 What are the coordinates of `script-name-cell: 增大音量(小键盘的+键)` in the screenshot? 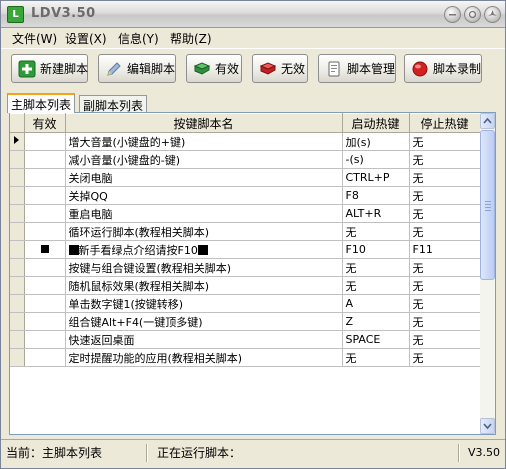 It's located at (204, 141).